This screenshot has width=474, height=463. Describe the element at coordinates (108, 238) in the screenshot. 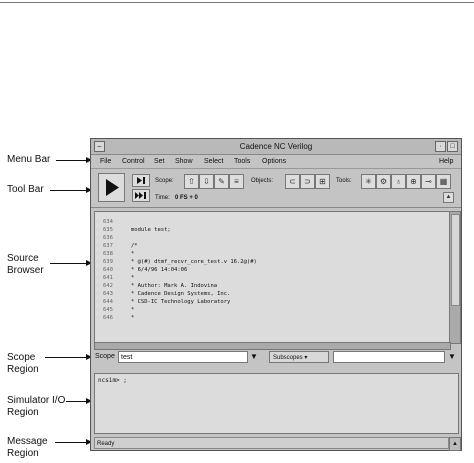

I see `source-line-number: 636` at that location.